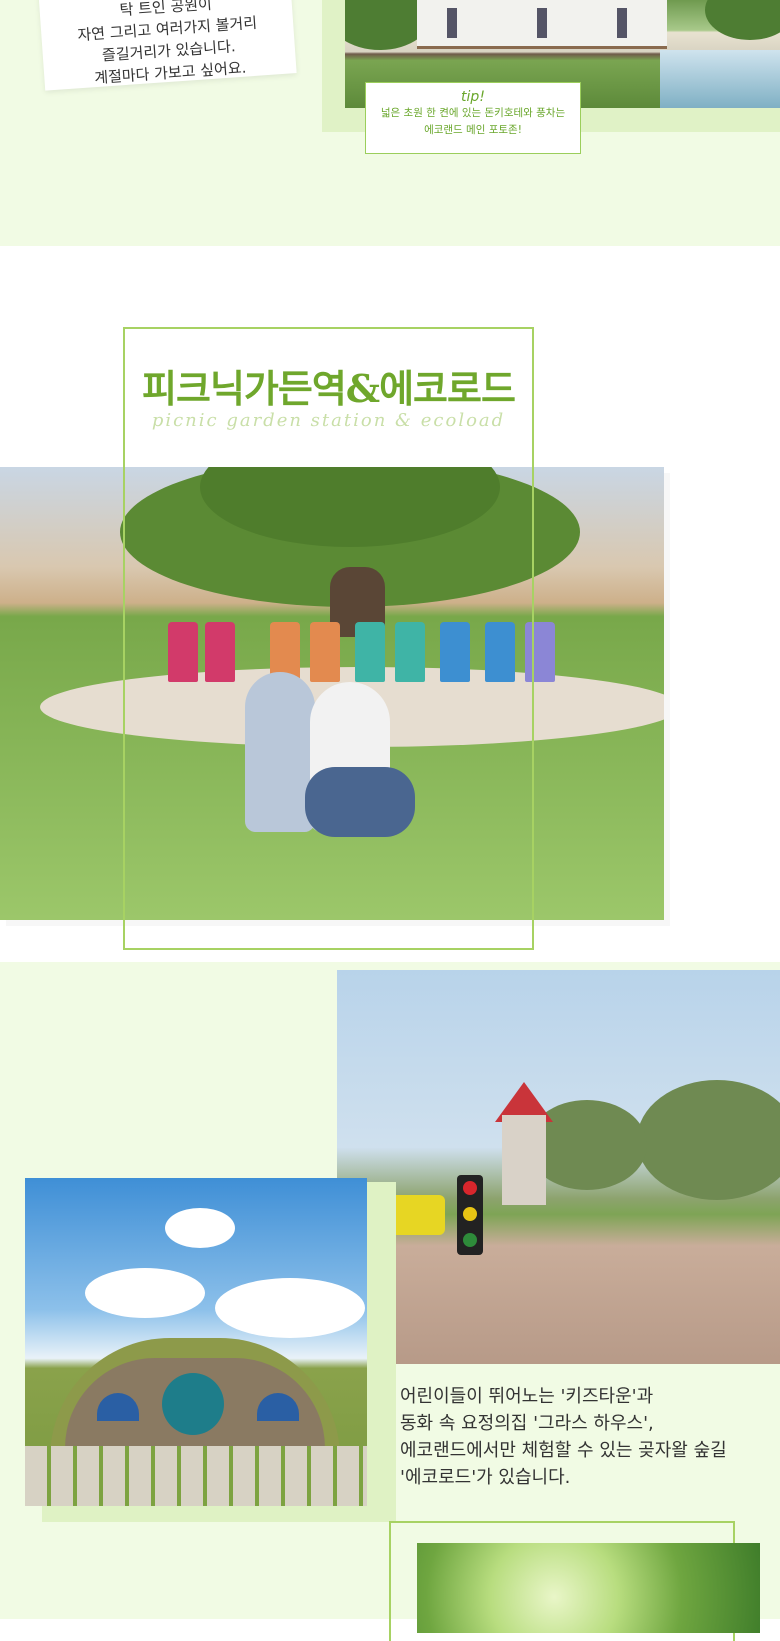 The height and width of the screenshot is (1641, 780). Describe the element at coordinates (473, 113) in the screenshot. I see `tip-line: 넓은 초원 한 켠에 있는 돈키호테와 풍차는` at that location.